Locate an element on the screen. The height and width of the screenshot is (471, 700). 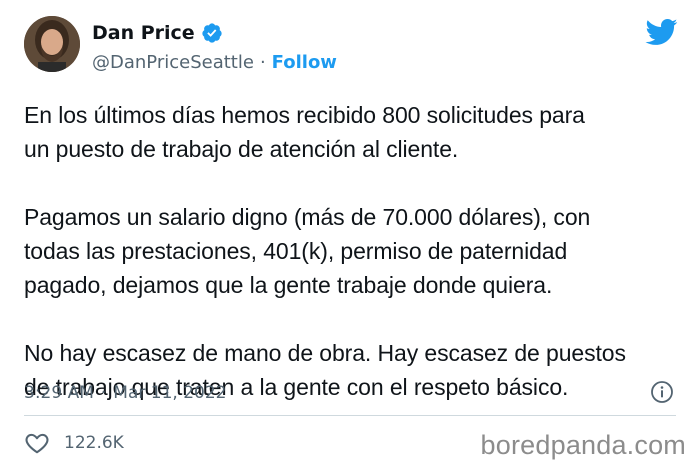
author-handle-row: @DanPriceSeattle · Follow is located at coordinates (214, 62).